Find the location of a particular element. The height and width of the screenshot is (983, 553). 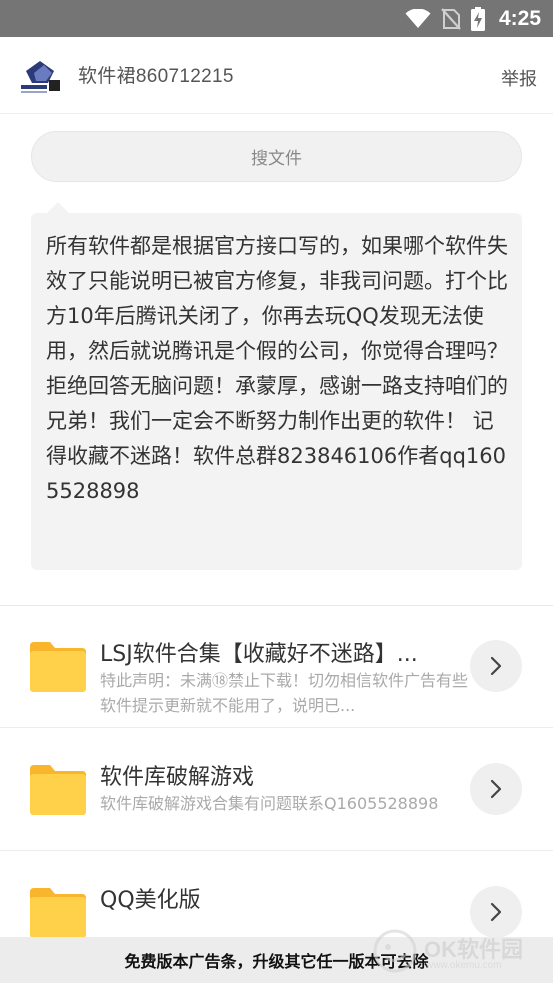

watermark-face-icon is located at coordinates (395, 951).